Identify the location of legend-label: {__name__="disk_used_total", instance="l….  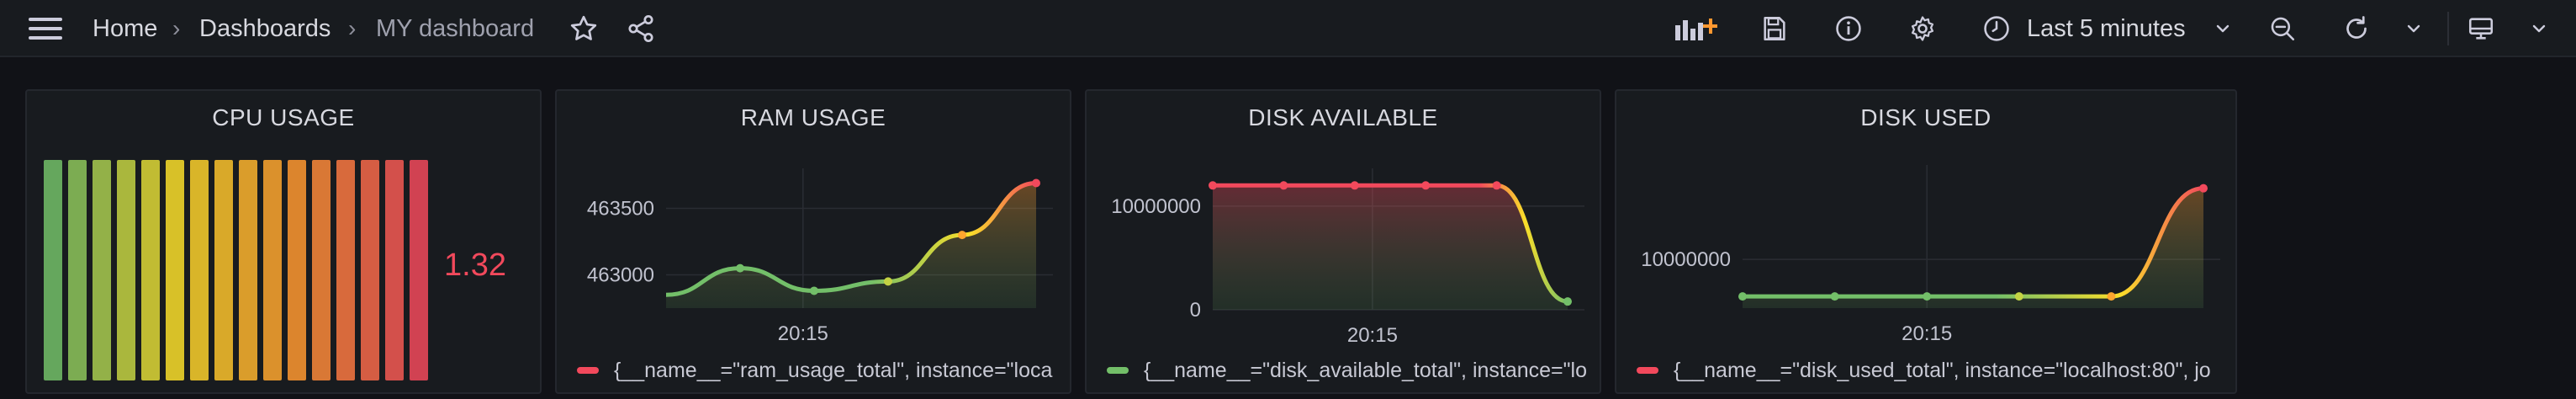
(1942, 370).